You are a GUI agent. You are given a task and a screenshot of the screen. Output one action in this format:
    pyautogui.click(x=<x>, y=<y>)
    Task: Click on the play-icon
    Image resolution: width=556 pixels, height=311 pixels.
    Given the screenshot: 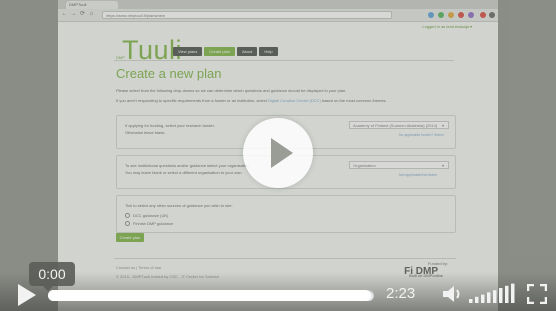 What is the action you would take?
    pyautogui.click(x=27, y=295)
    